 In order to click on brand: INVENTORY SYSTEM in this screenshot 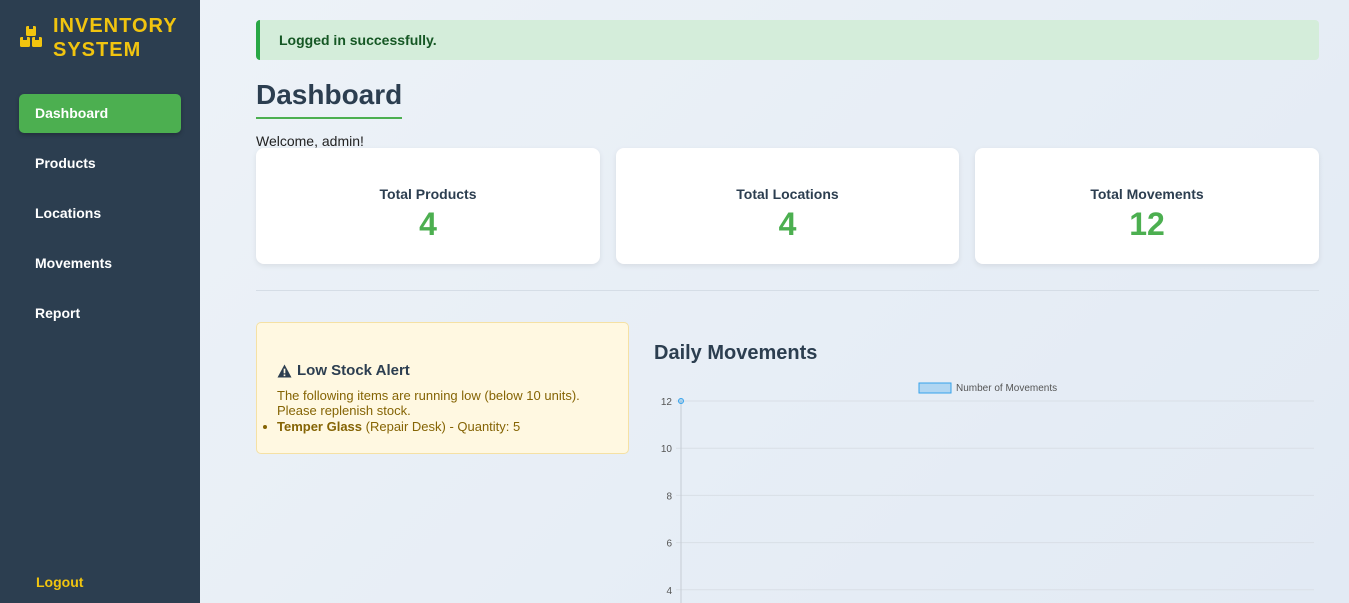, I will do `click(98, 38)`.